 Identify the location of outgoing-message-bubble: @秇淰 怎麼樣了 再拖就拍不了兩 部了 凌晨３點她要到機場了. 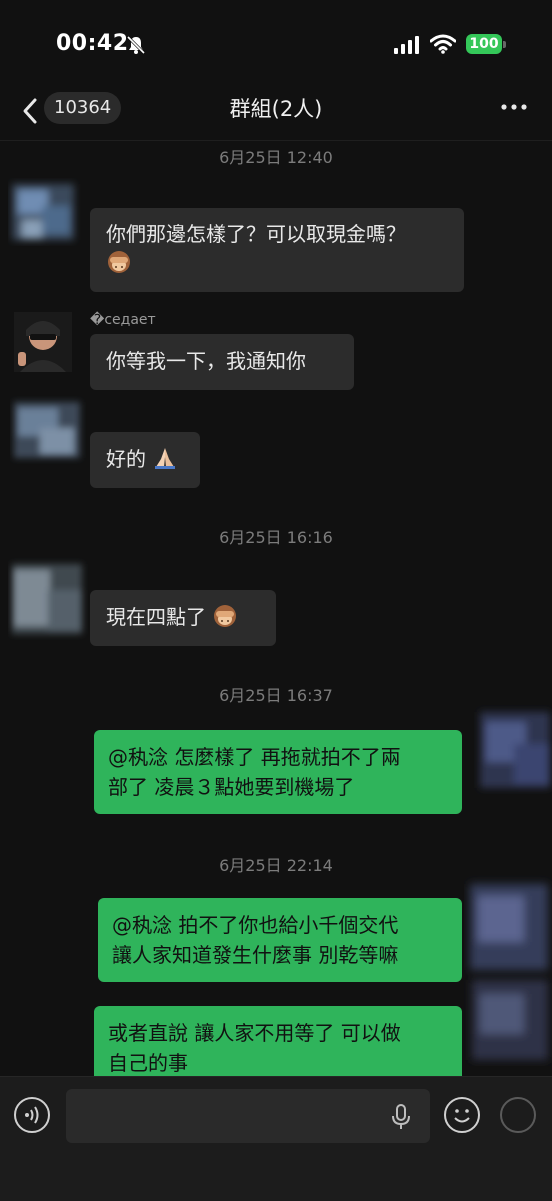
(278, 772).